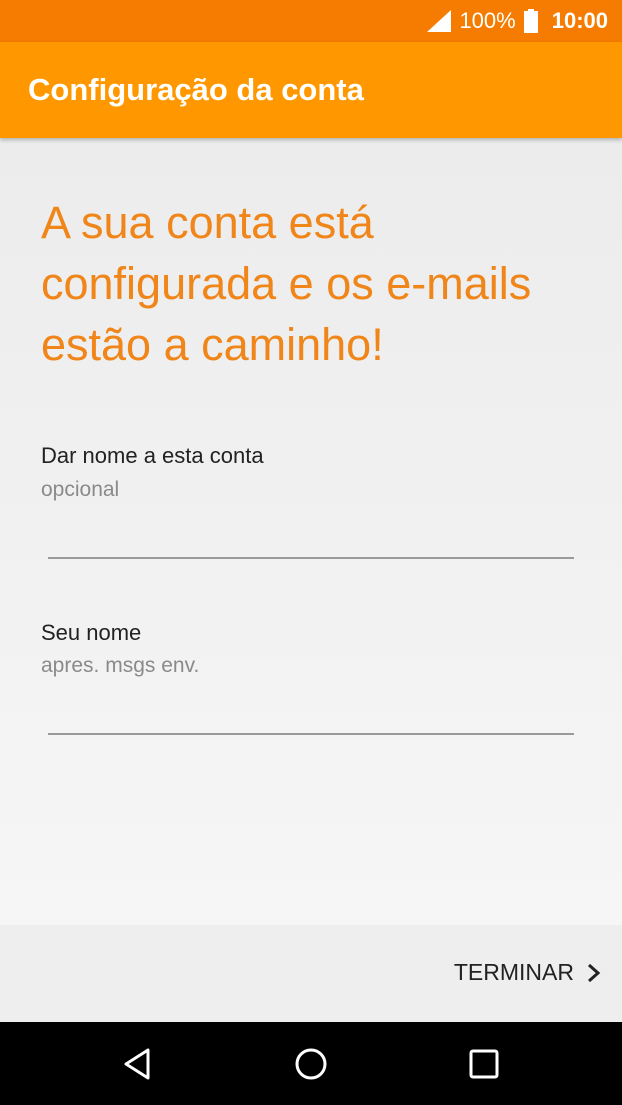 The width and height of the screenshot is (622, 1105). I want to click on finish-button: TERMINAR, so click(528, 972).